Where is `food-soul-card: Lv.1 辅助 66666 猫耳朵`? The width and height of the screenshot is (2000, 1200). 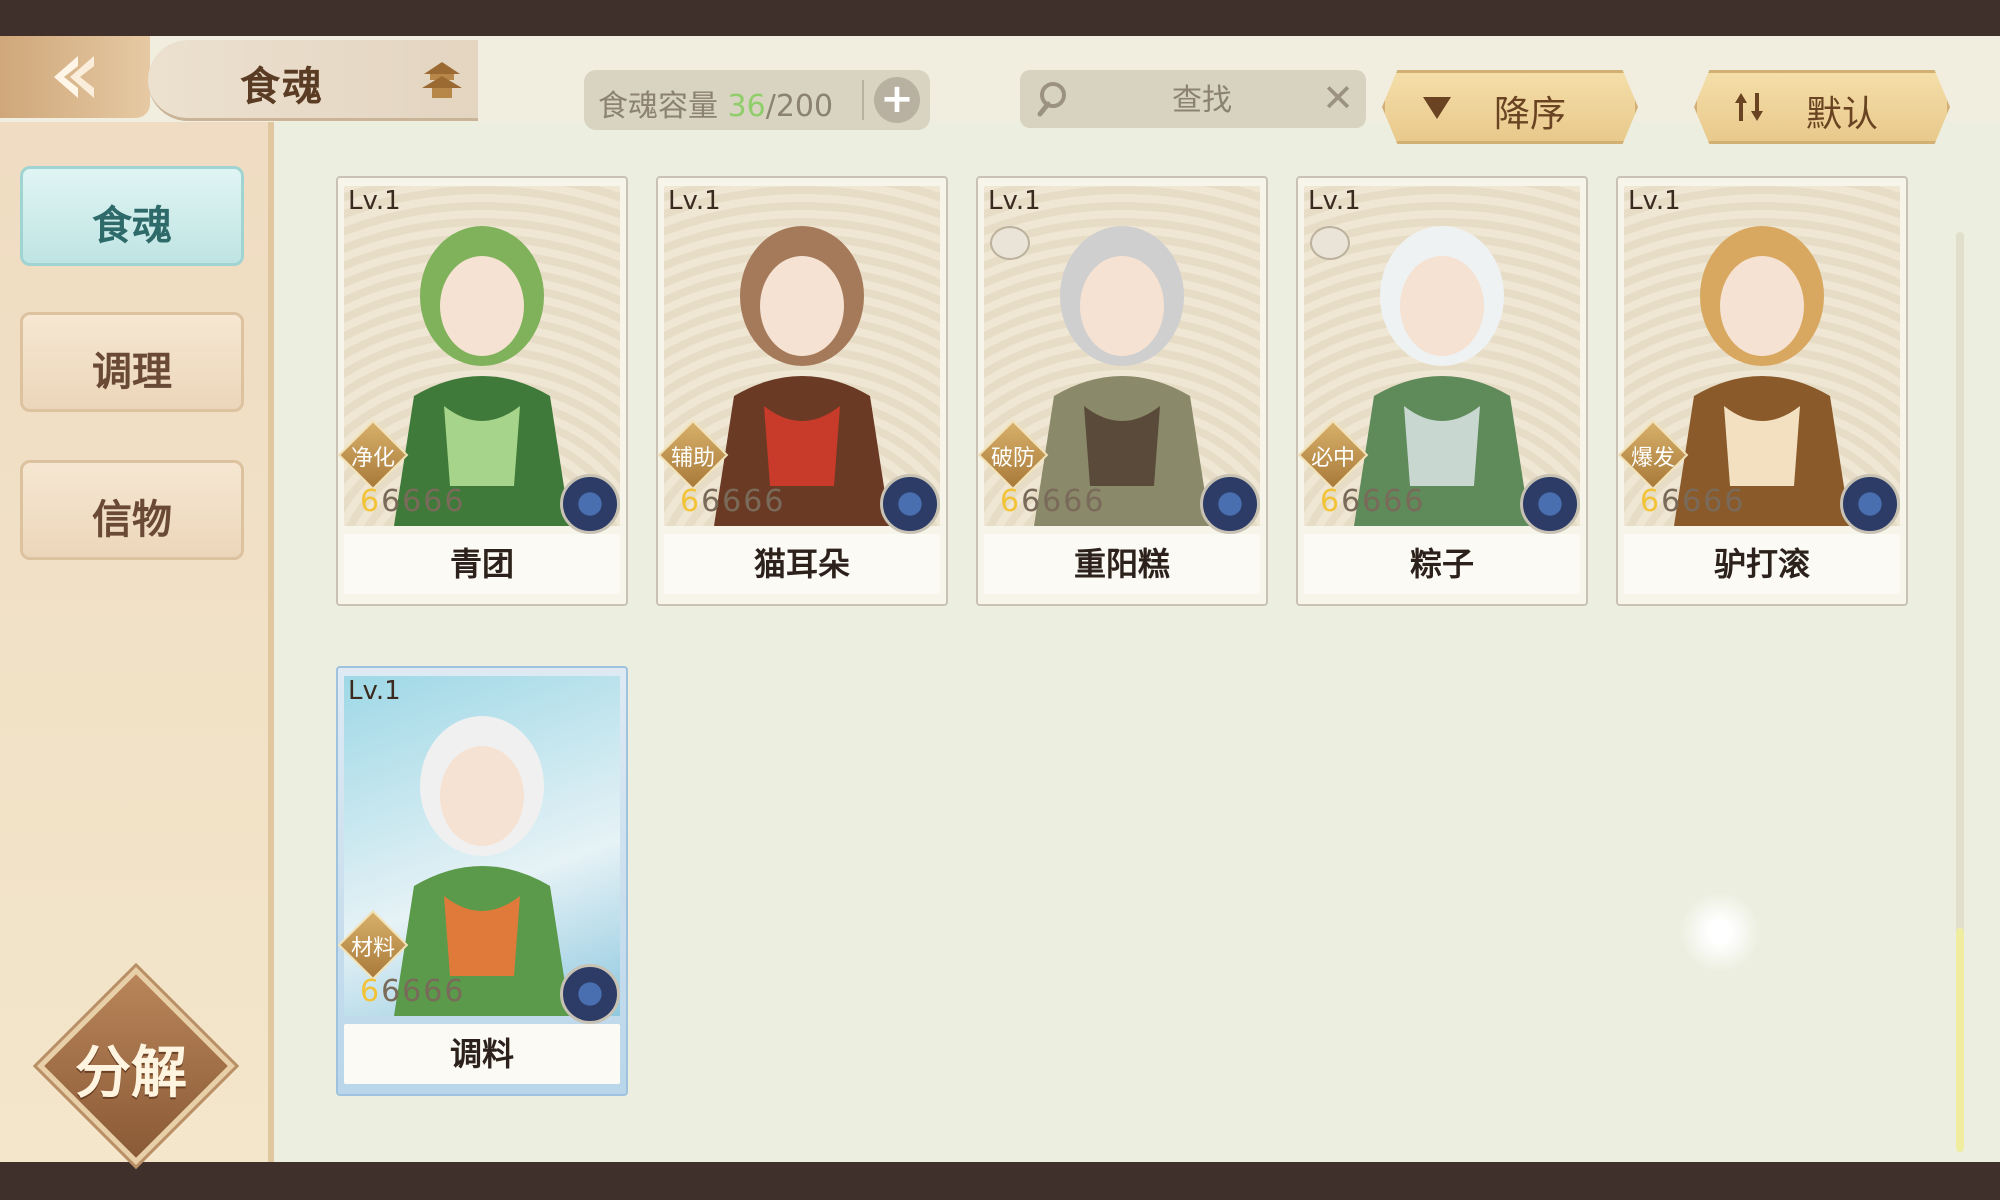
food-soul-card: Lv.1 辅助 66666 猫耳朵 is located at coordinates (802, 391).